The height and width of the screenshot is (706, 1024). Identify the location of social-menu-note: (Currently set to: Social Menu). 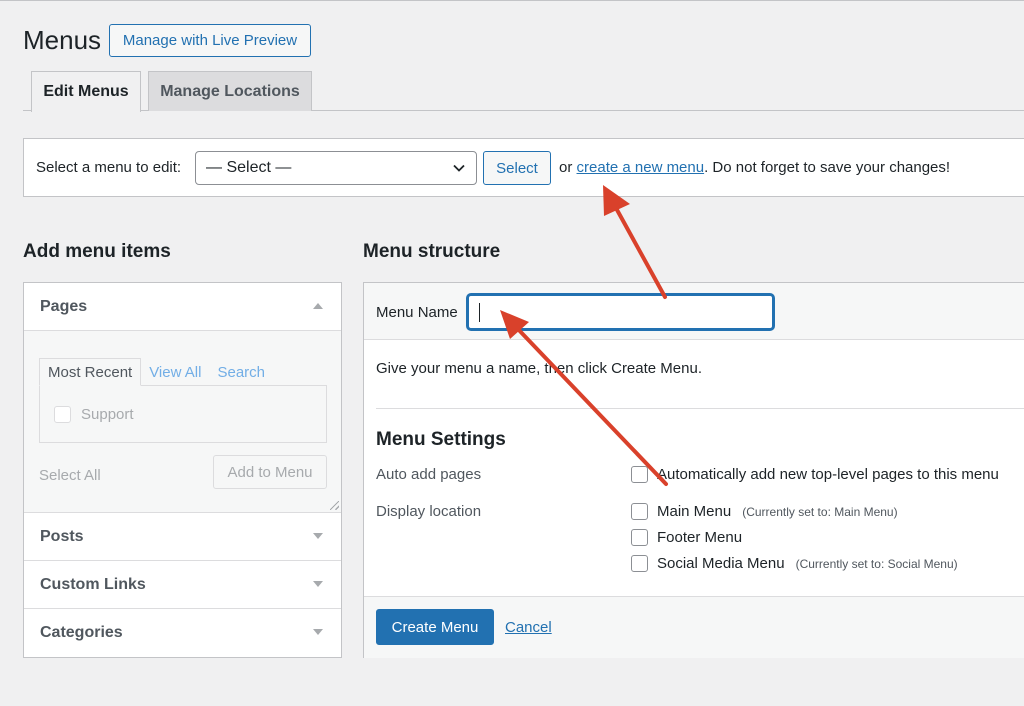
(876, 563).